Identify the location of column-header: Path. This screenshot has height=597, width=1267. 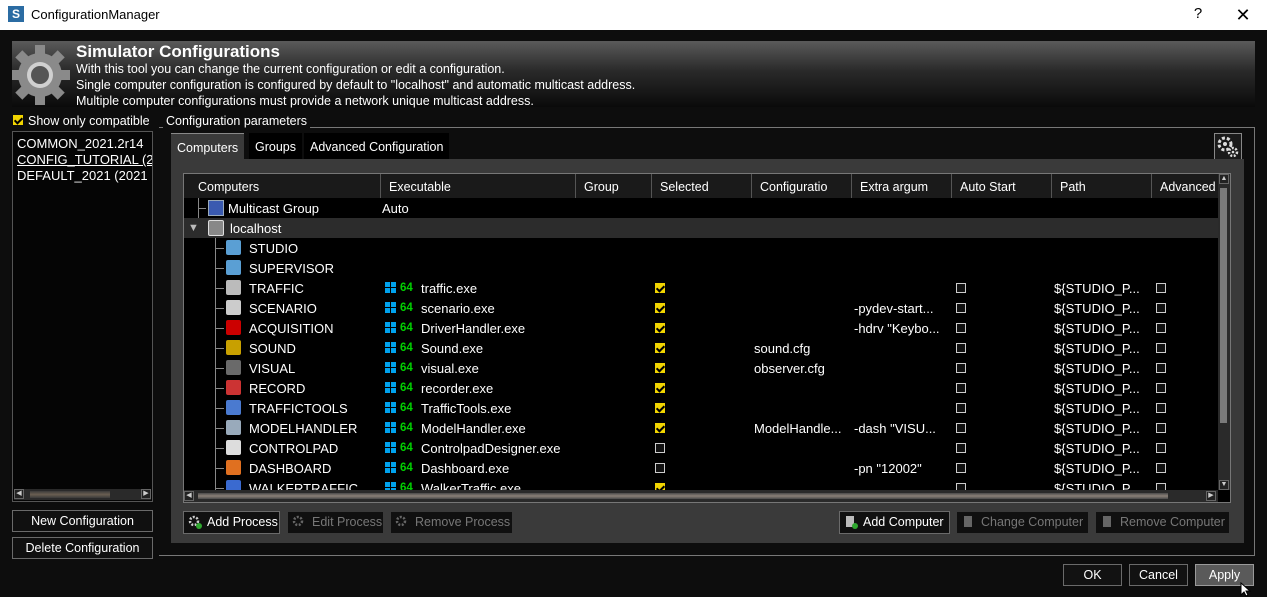
(1102, 186).